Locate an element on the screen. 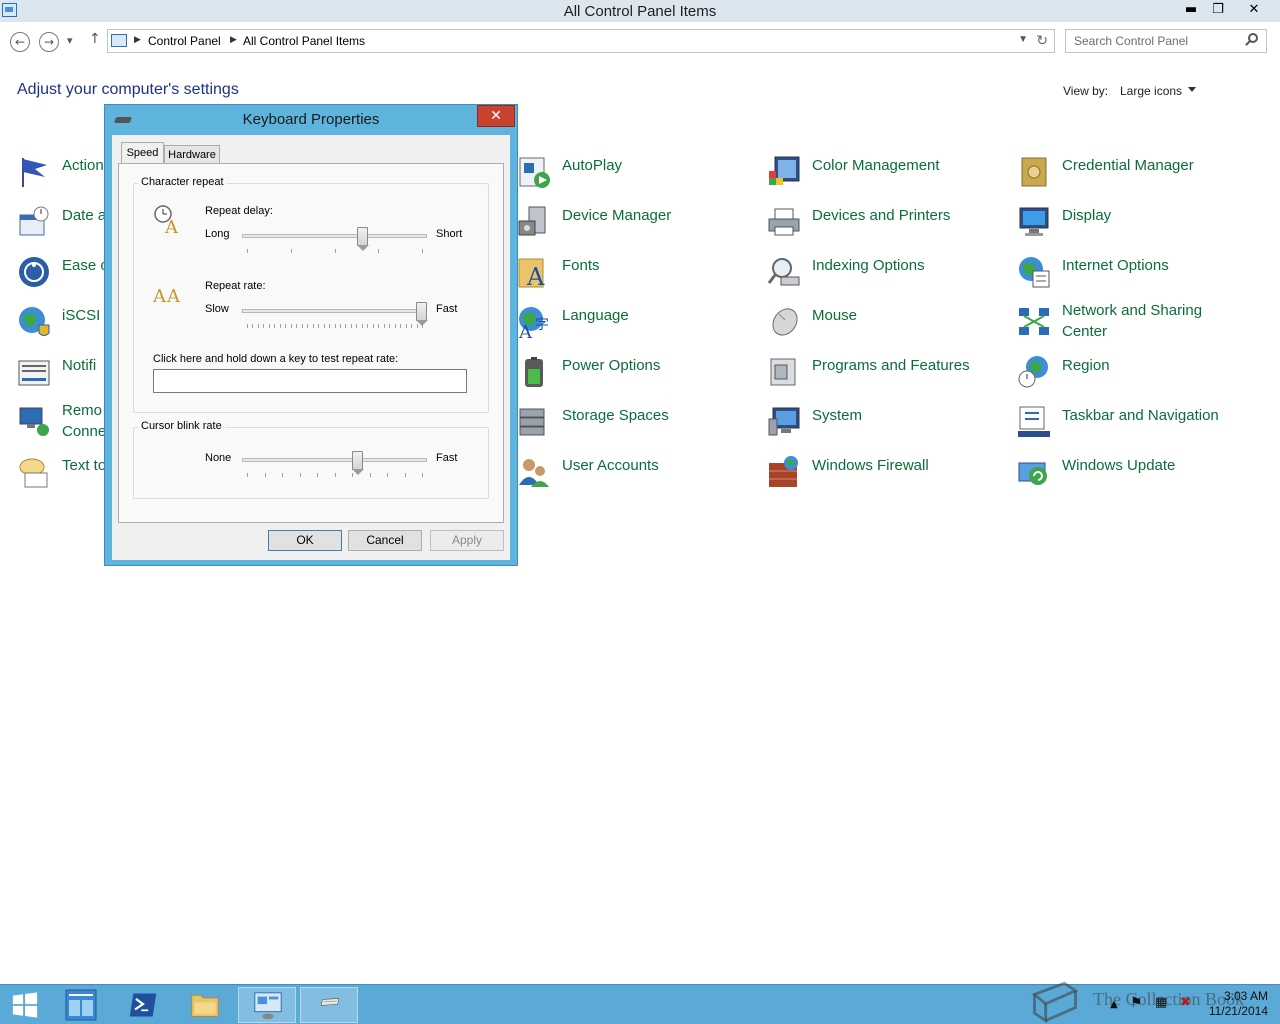 The height and width of the screenshot is (1024, 1280). item-label: Internet Options is located at coordinates (1115, 265).